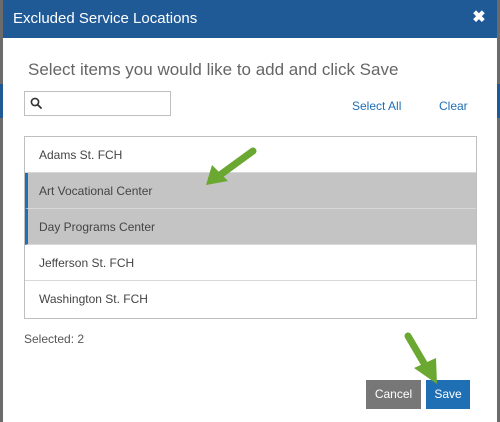 The height and width of the screenshot is (422, 500). Describe the element at coordinates (107, 103) in the screenshot. I see `search-input` at that location.